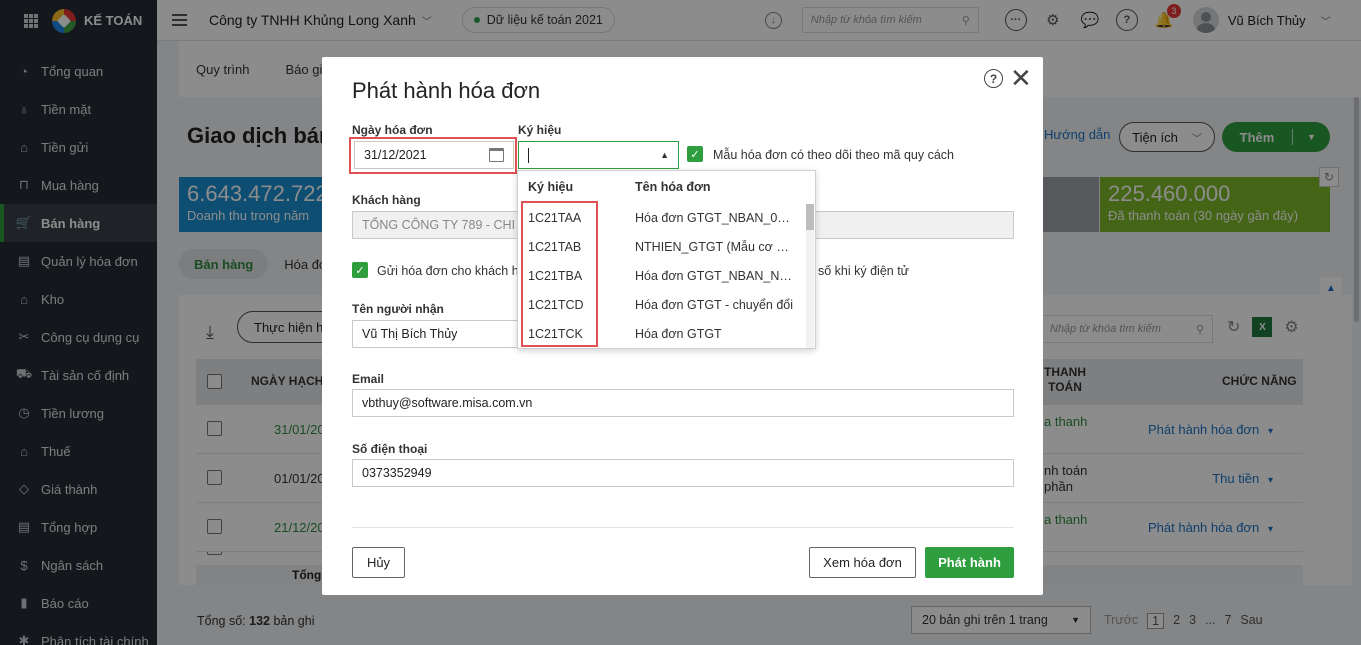 This screenshot has width=1361, height=645. What do you see at coordinates (673, 187) in the screenshot?
I see `dropdown-col-name: Tên hóa đơn` at bounding box center [673, 187].